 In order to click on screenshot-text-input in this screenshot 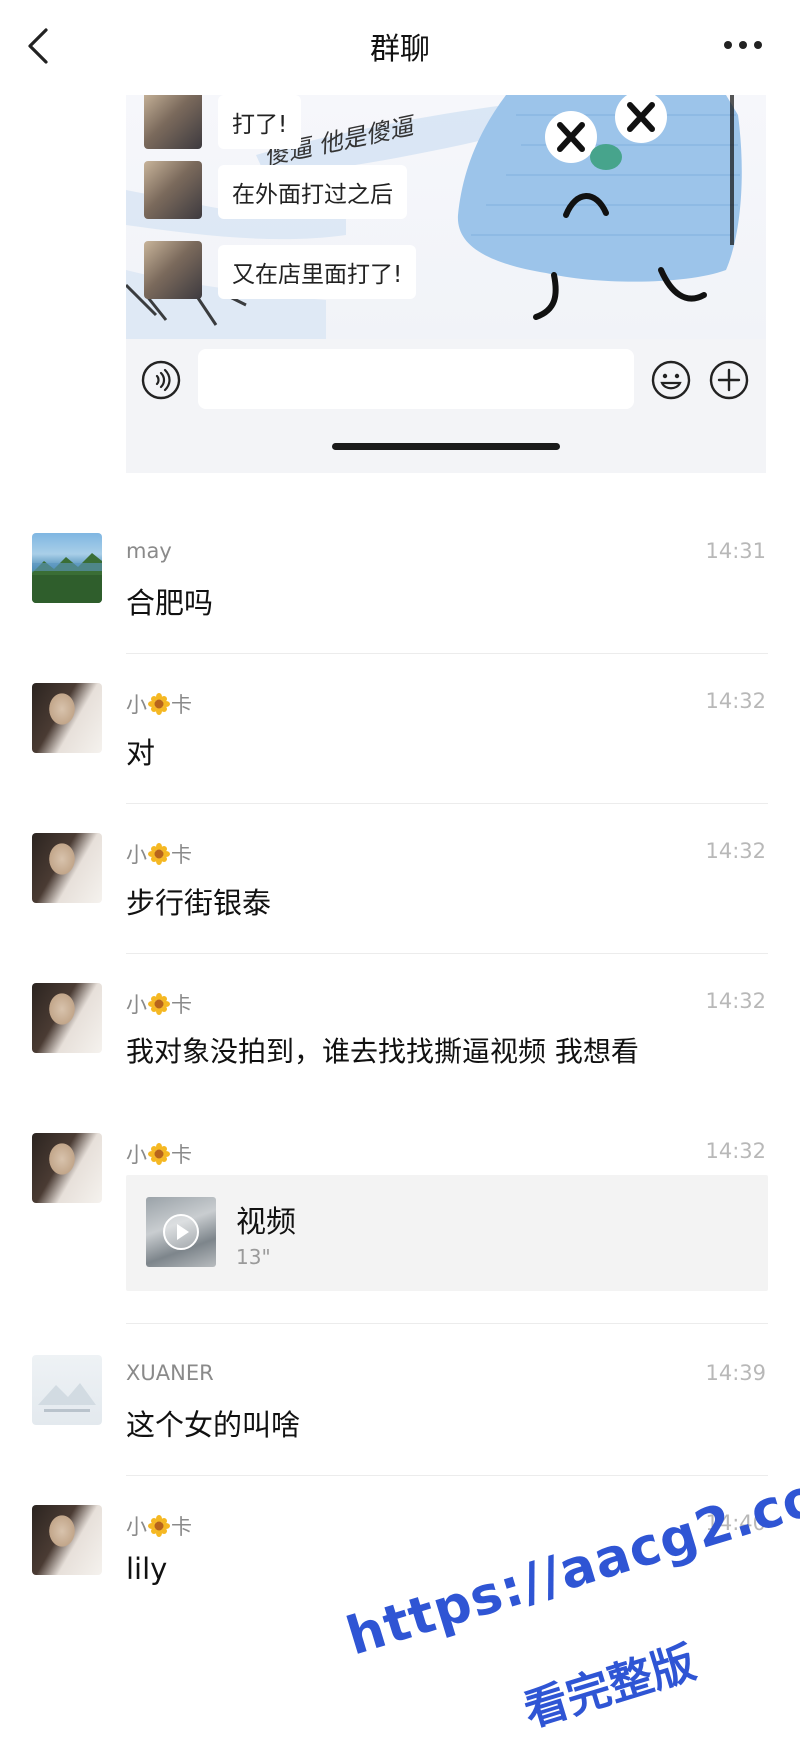, I will do `click(416, 379)`.